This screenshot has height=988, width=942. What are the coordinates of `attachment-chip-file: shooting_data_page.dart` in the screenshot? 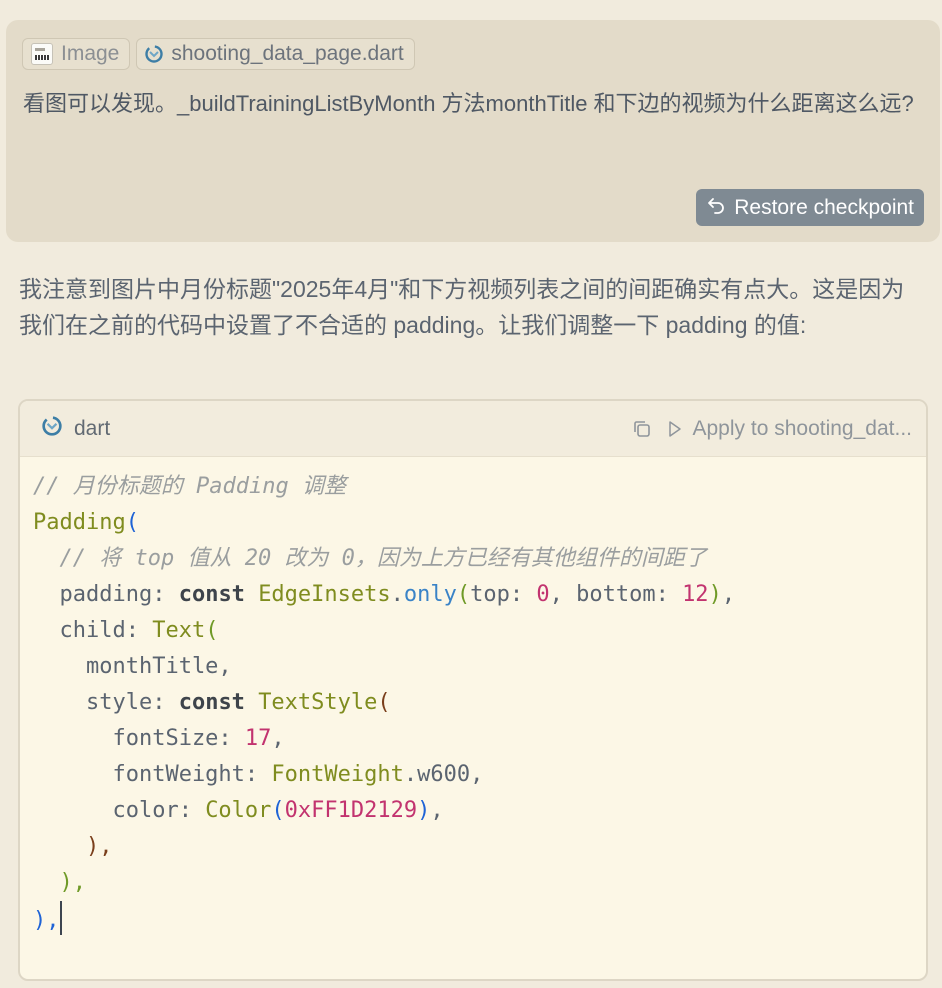 It's located at (275, 54).